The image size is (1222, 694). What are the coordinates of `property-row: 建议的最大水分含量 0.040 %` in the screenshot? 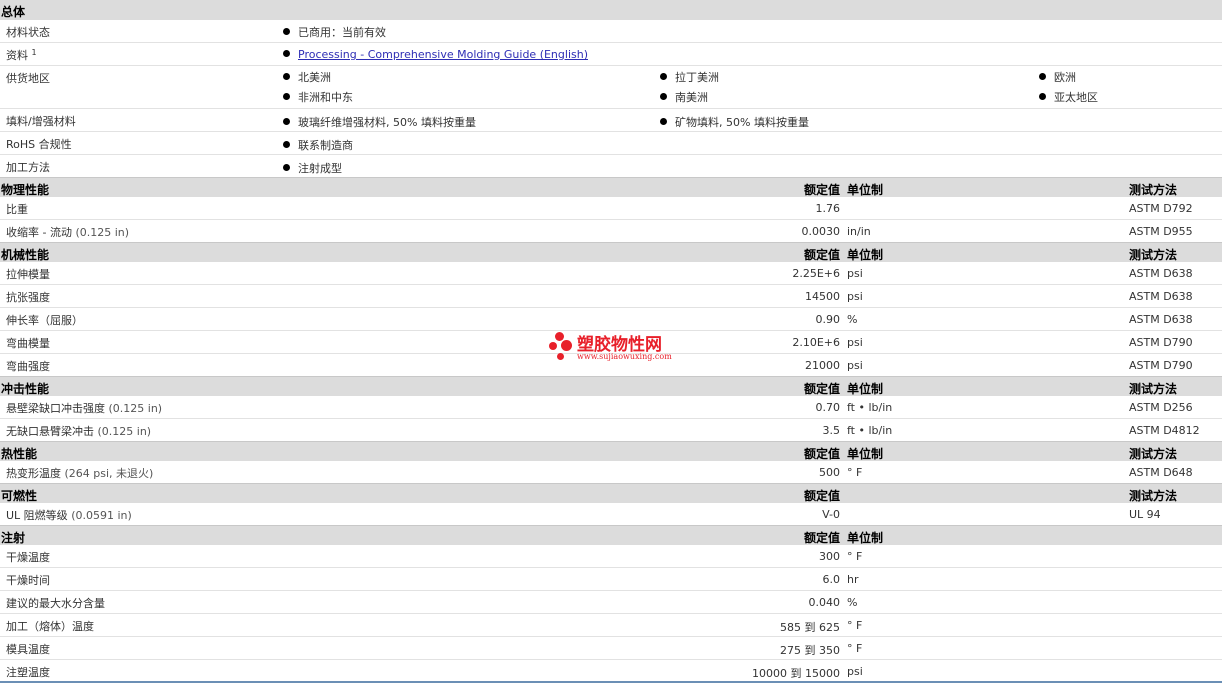 It's located at (611, 602).